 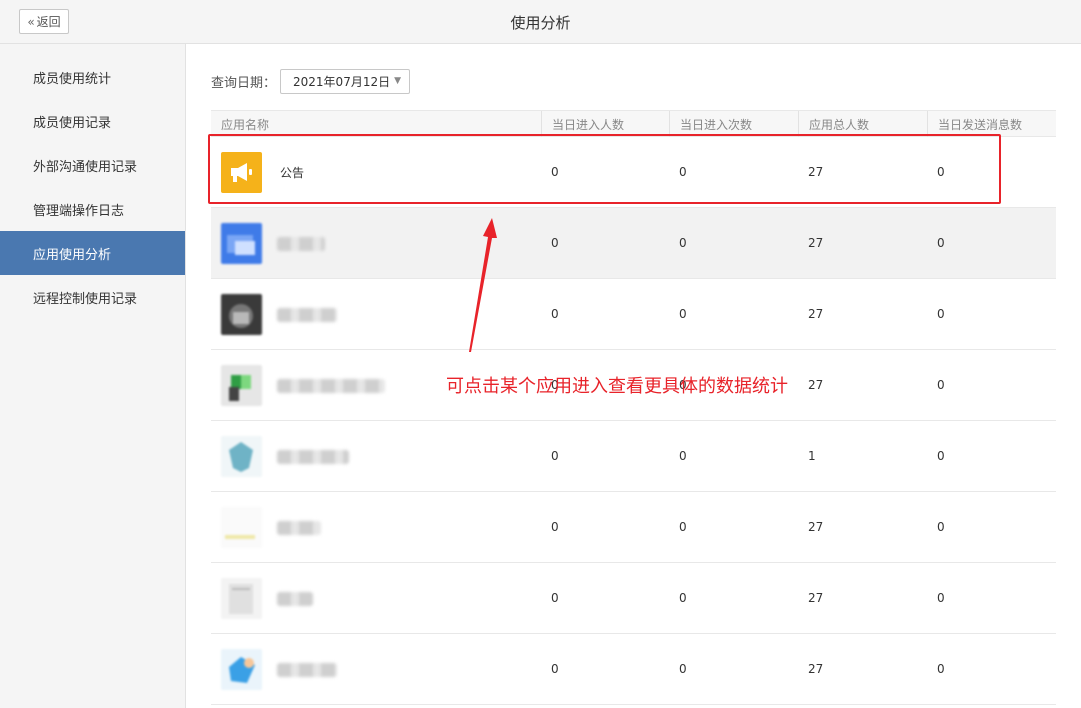 What do you see at coordinates (244, 83) in the screenshot?
I see `date-label: 查询日期：` at bounding box center [244, 83].